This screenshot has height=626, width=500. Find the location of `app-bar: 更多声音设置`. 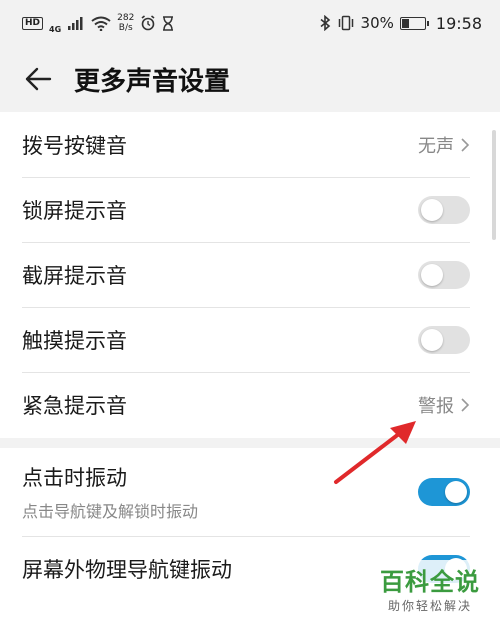

app-bar: 更多声音设置 is located at coordinates (250, 79).